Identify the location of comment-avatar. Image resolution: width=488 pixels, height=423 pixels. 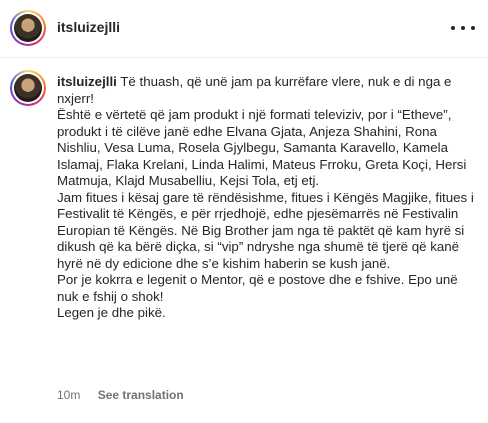
(28, 88).